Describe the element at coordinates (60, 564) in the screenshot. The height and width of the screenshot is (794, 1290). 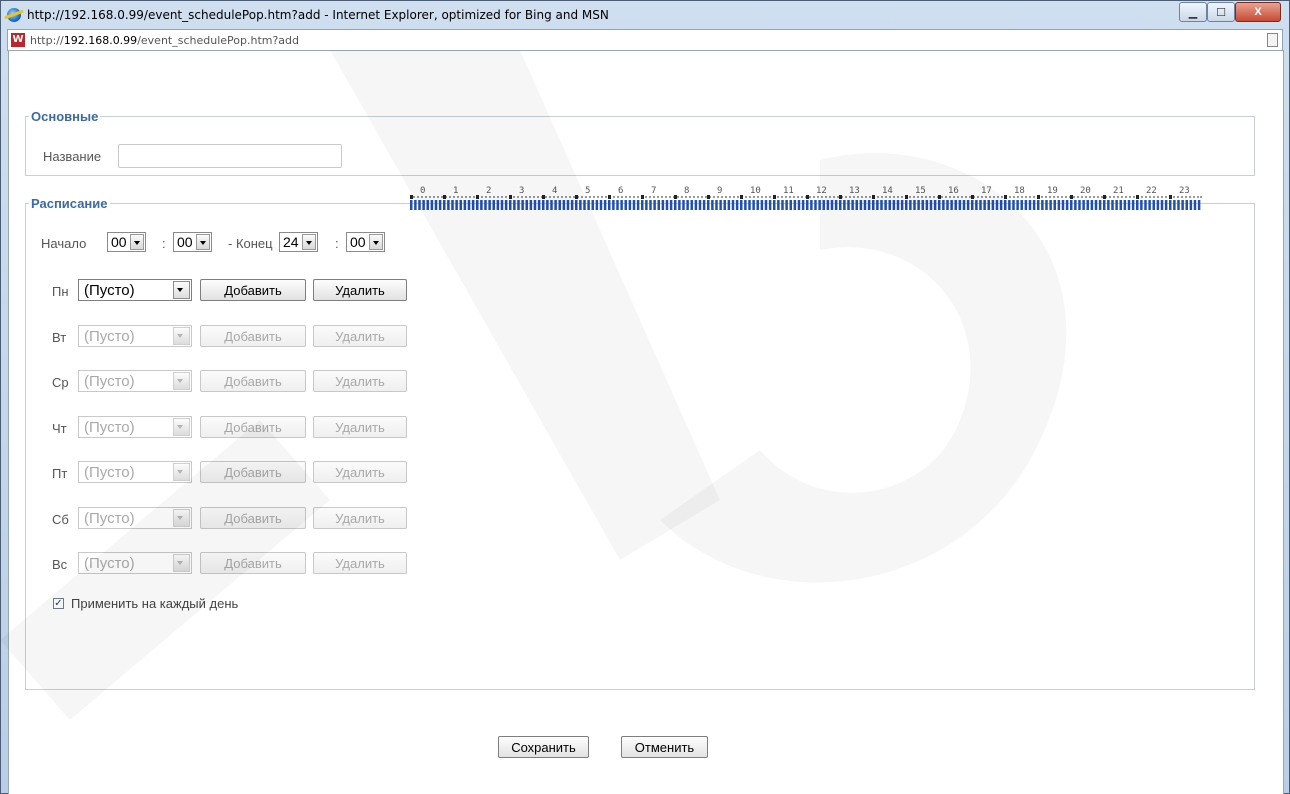
I see `day-label: Вс` at that location.